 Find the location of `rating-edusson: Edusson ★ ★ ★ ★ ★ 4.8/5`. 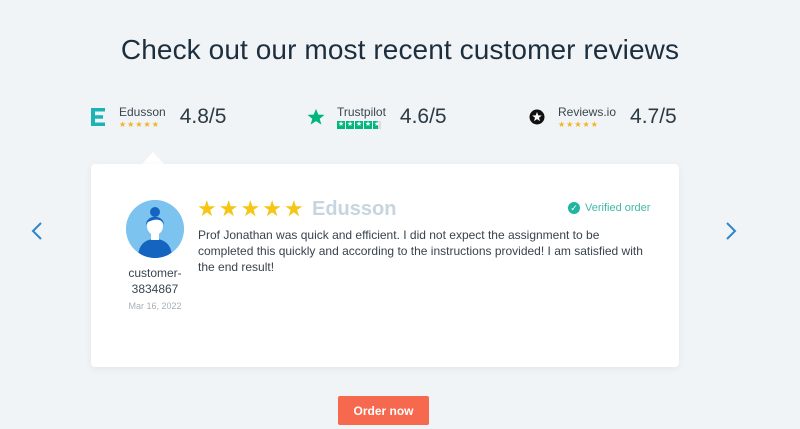

rating-edusson: Edusson ★ ★ ★ ★ ★ 4.8/5 is located at coordinates (157, 117).